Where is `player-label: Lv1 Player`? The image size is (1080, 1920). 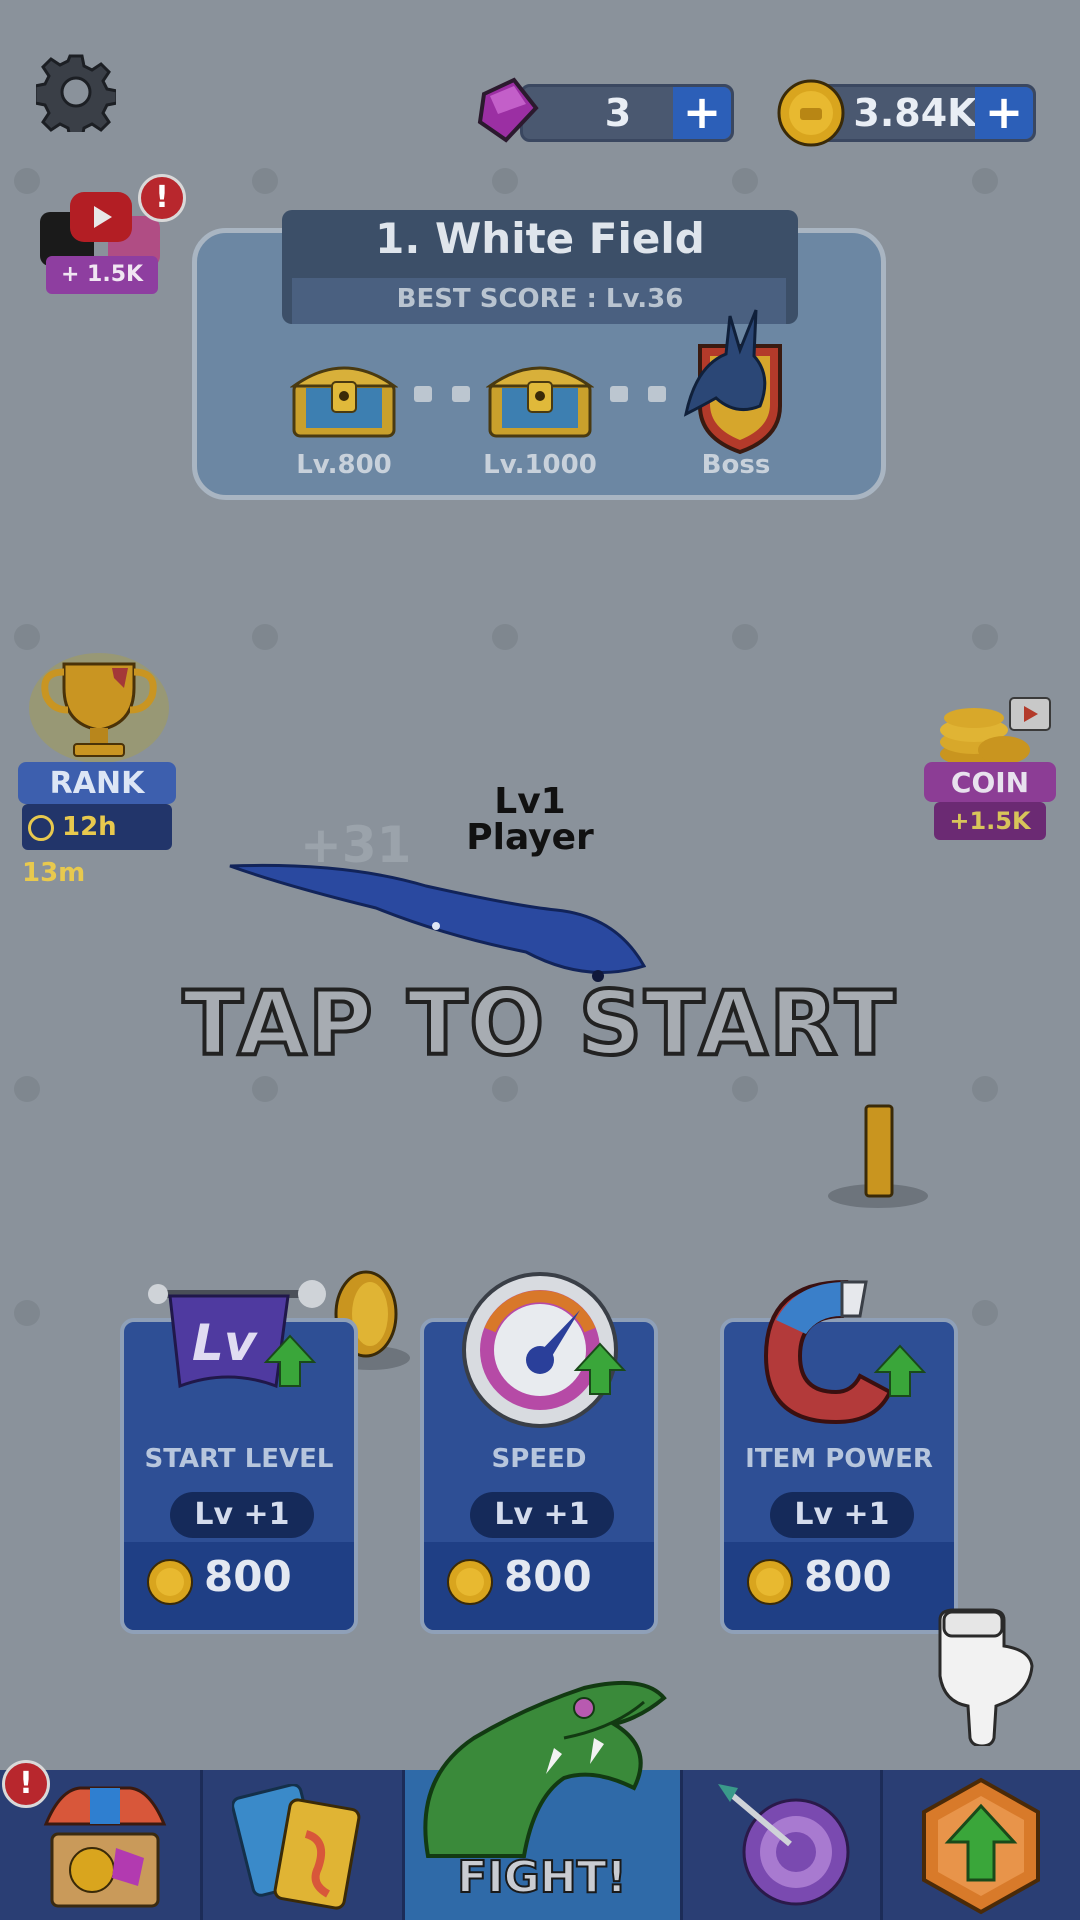
player-label: Lv1 Player is located at coordinates (530, 820).